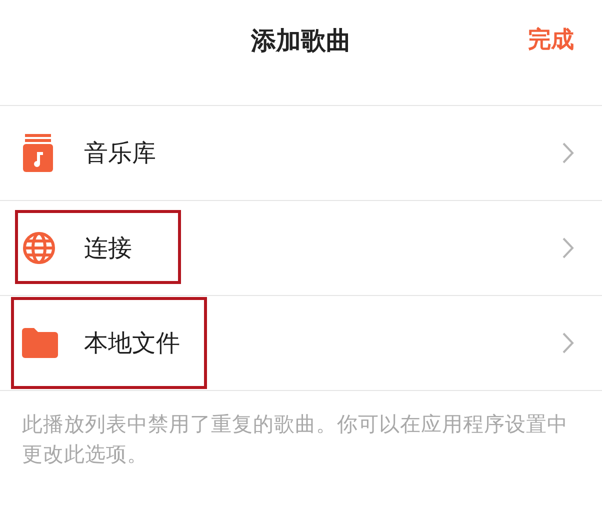 The height and width of the screenshot is (519, 602). Describe the element at coordinates (108, 248) in the screenshot. I see `item-label: 连接` at that location.